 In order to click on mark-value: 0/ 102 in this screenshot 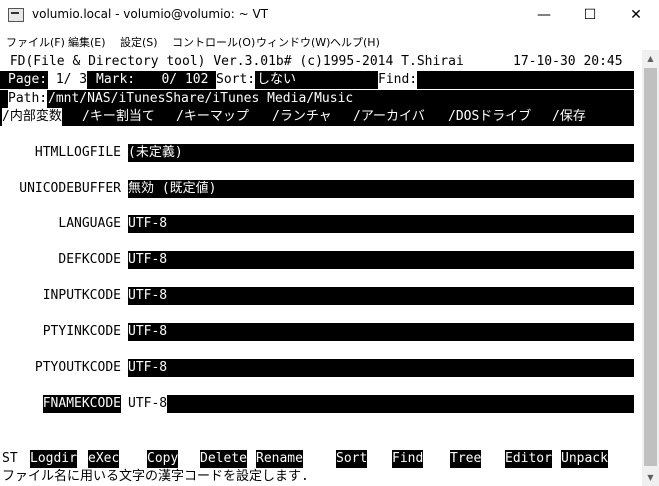, I will do `click(173, 80)`.